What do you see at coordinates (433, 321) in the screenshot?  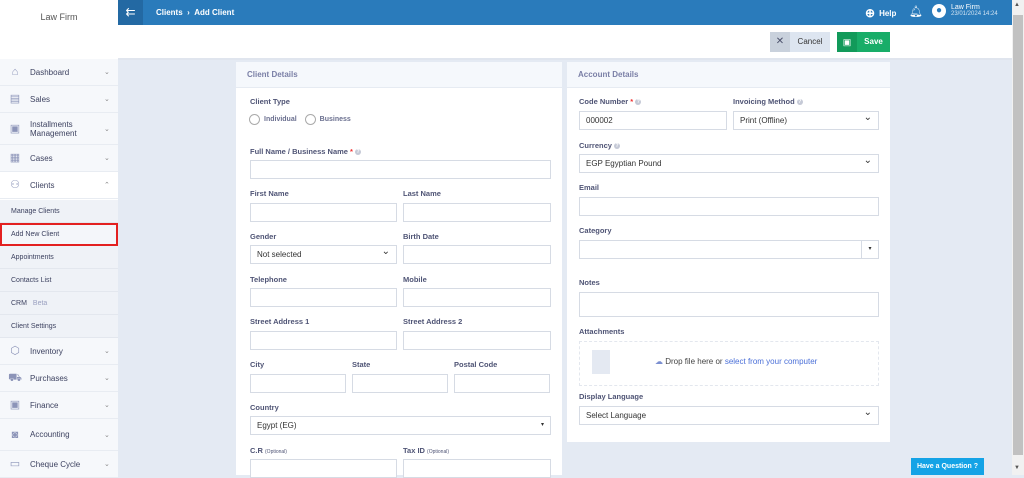 I see `label: Street Address 2` at bounding box center [433, 321].